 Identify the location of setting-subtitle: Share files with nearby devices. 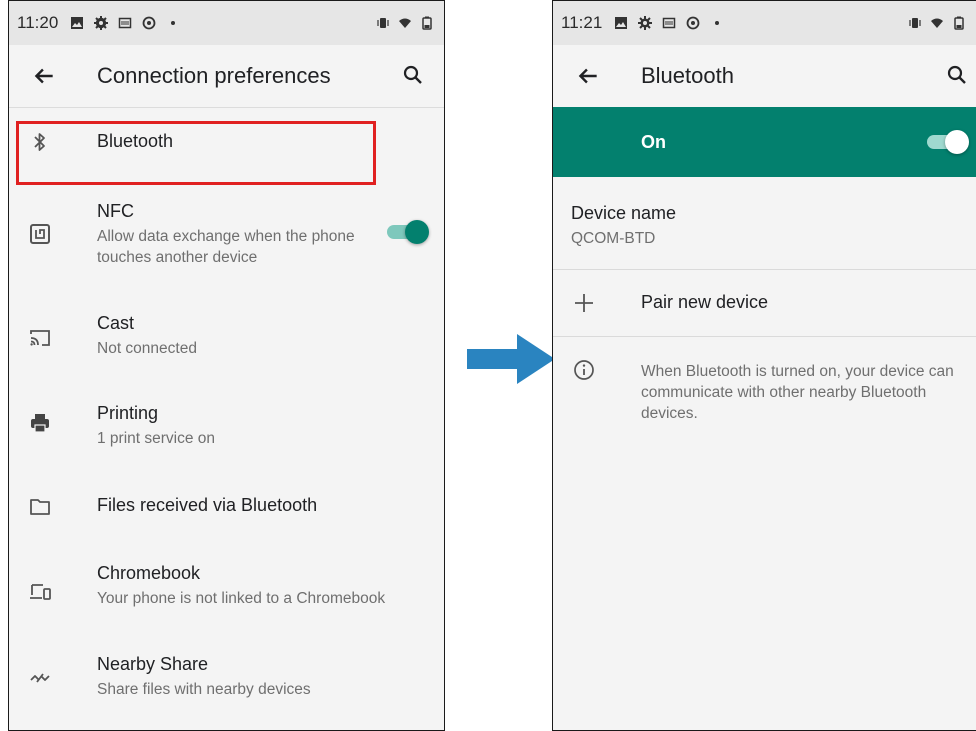
(204, 689).